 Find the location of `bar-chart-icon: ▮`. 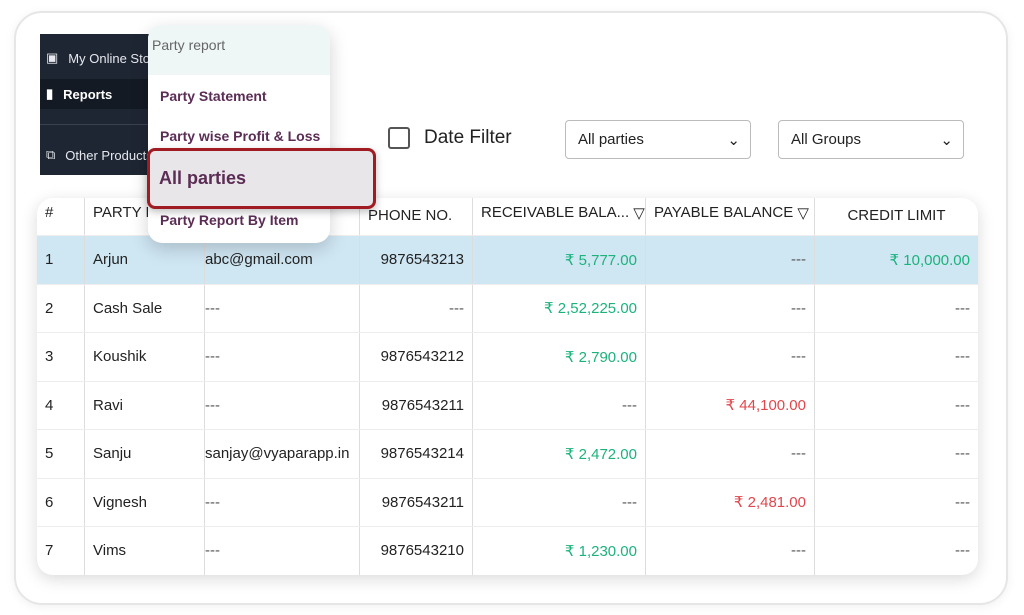

bar-chart-icon: ▮ is located at coordinates (50, 93).